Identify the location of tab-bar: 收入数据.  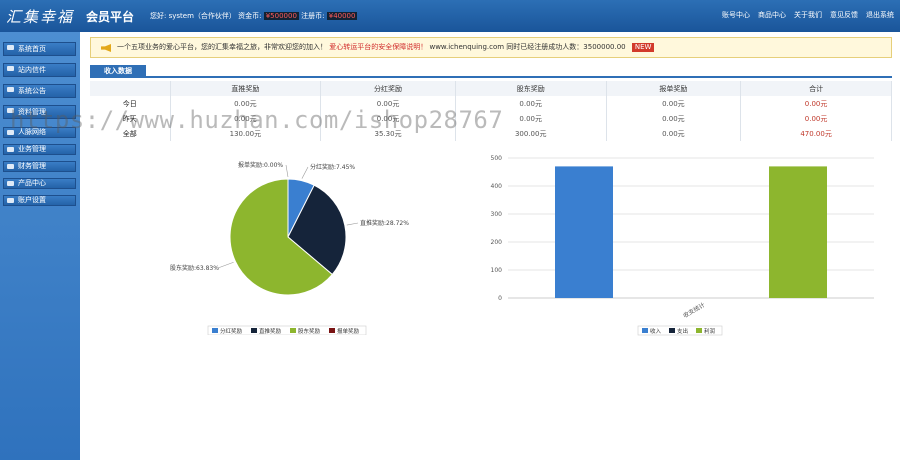
(491, 71).